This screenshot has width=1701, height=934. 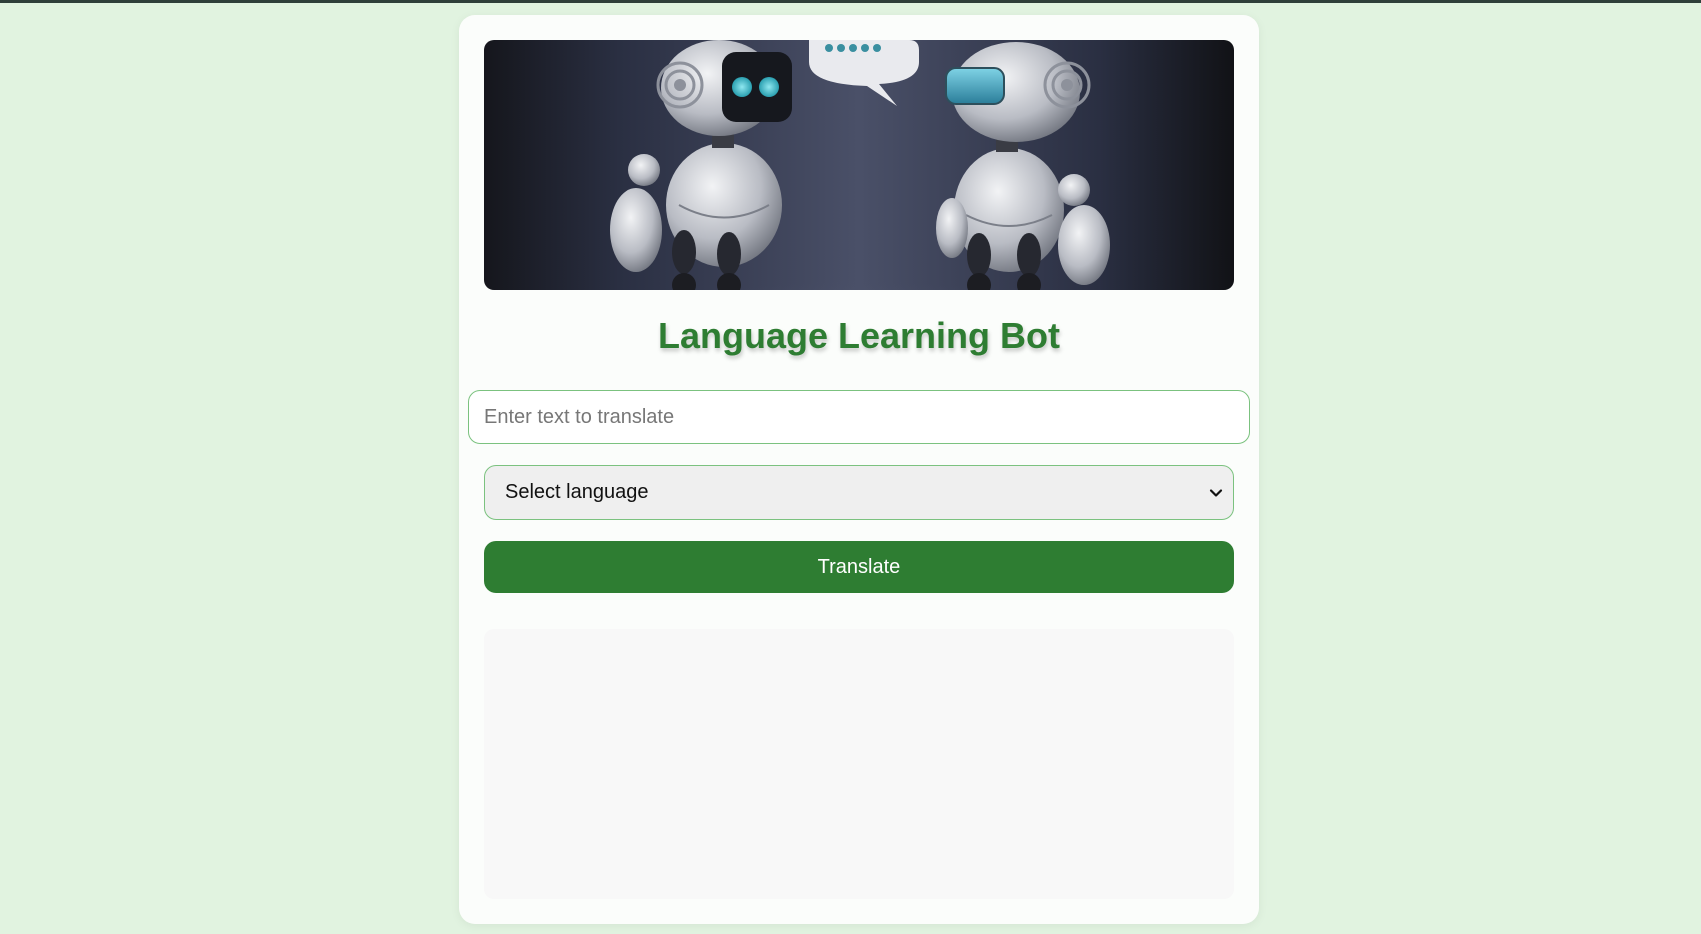 What do you see at coordinates (859, 764) in the screenshot?
I see `translation-output` at bounding box center [859, 764].